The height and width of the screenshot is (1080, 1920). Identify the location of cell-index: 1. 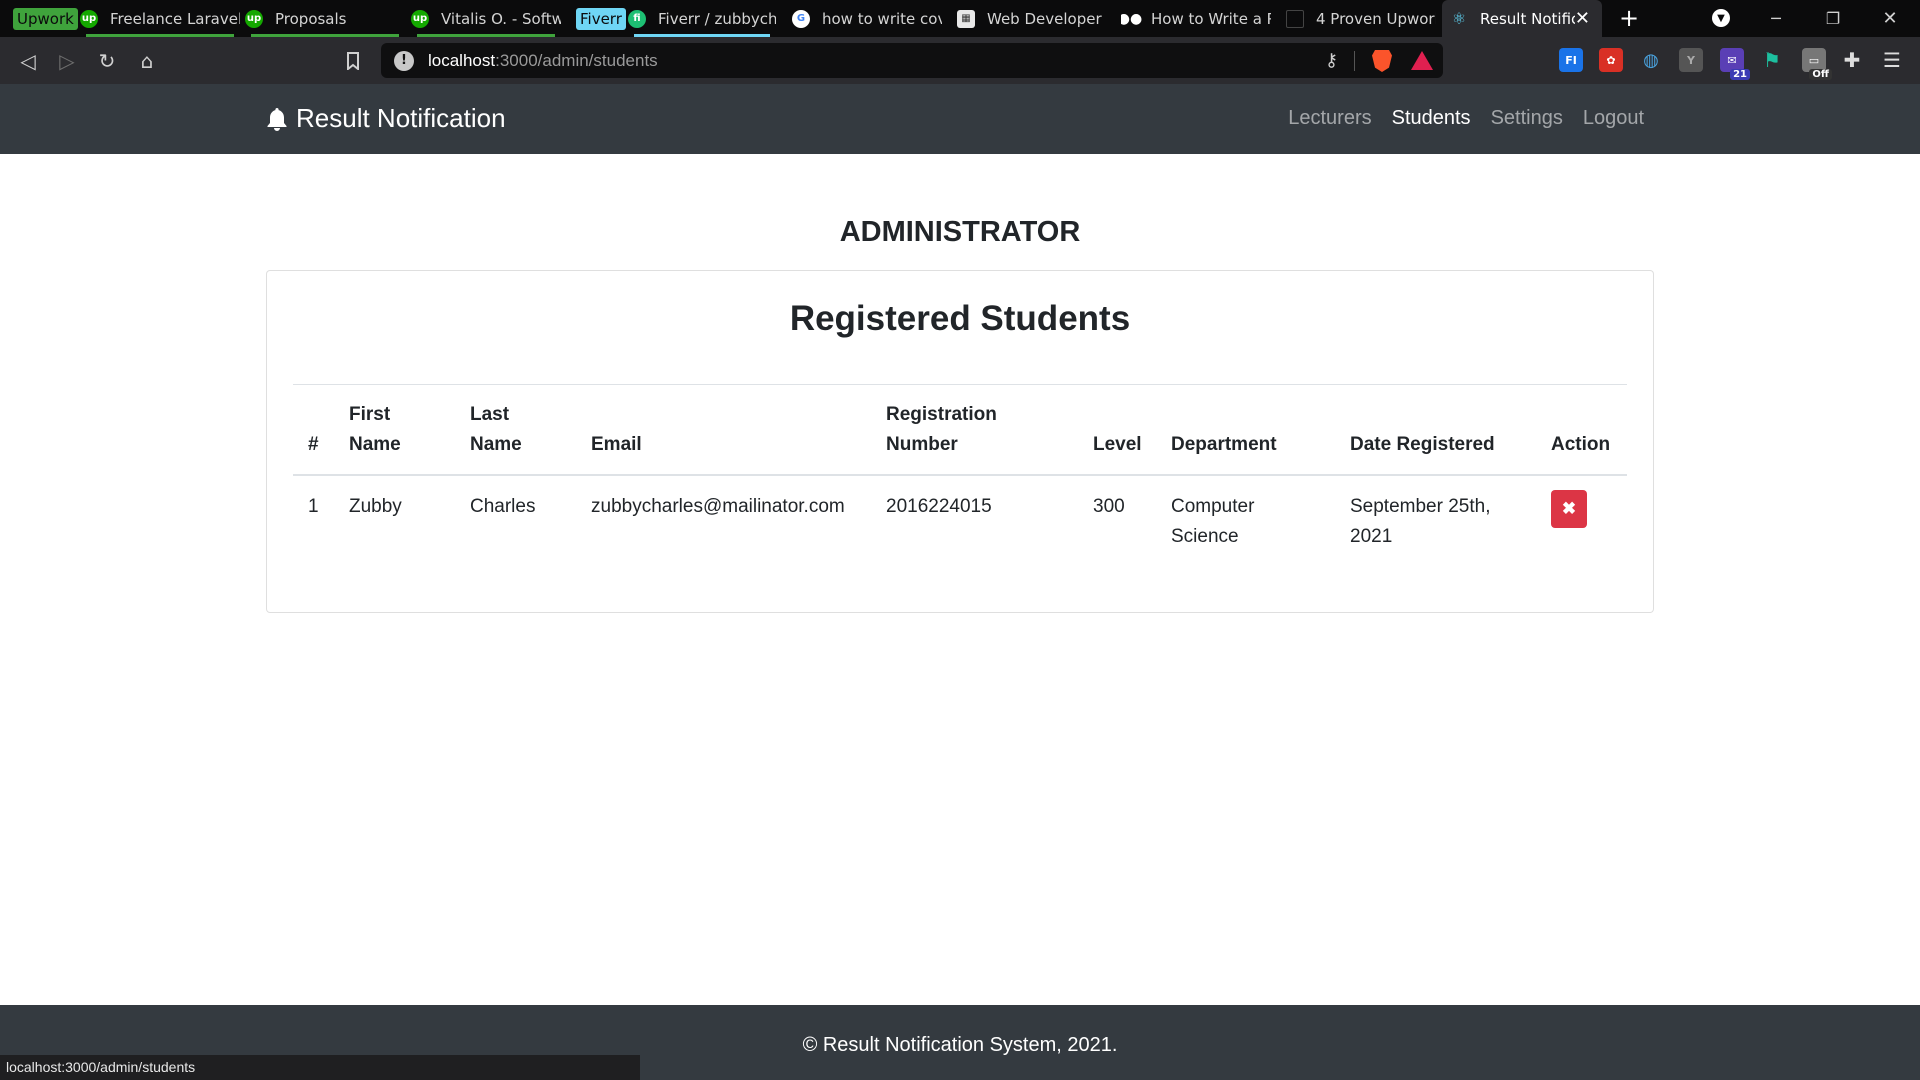
(313, 506).